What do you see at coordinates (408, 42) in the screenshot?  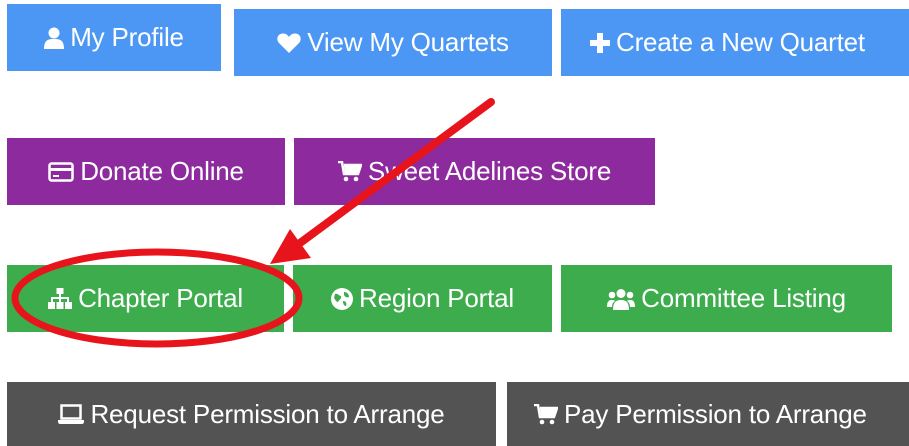 I see `view-my-quartets-label: View My Quartets` at bounding box center [408, 42].